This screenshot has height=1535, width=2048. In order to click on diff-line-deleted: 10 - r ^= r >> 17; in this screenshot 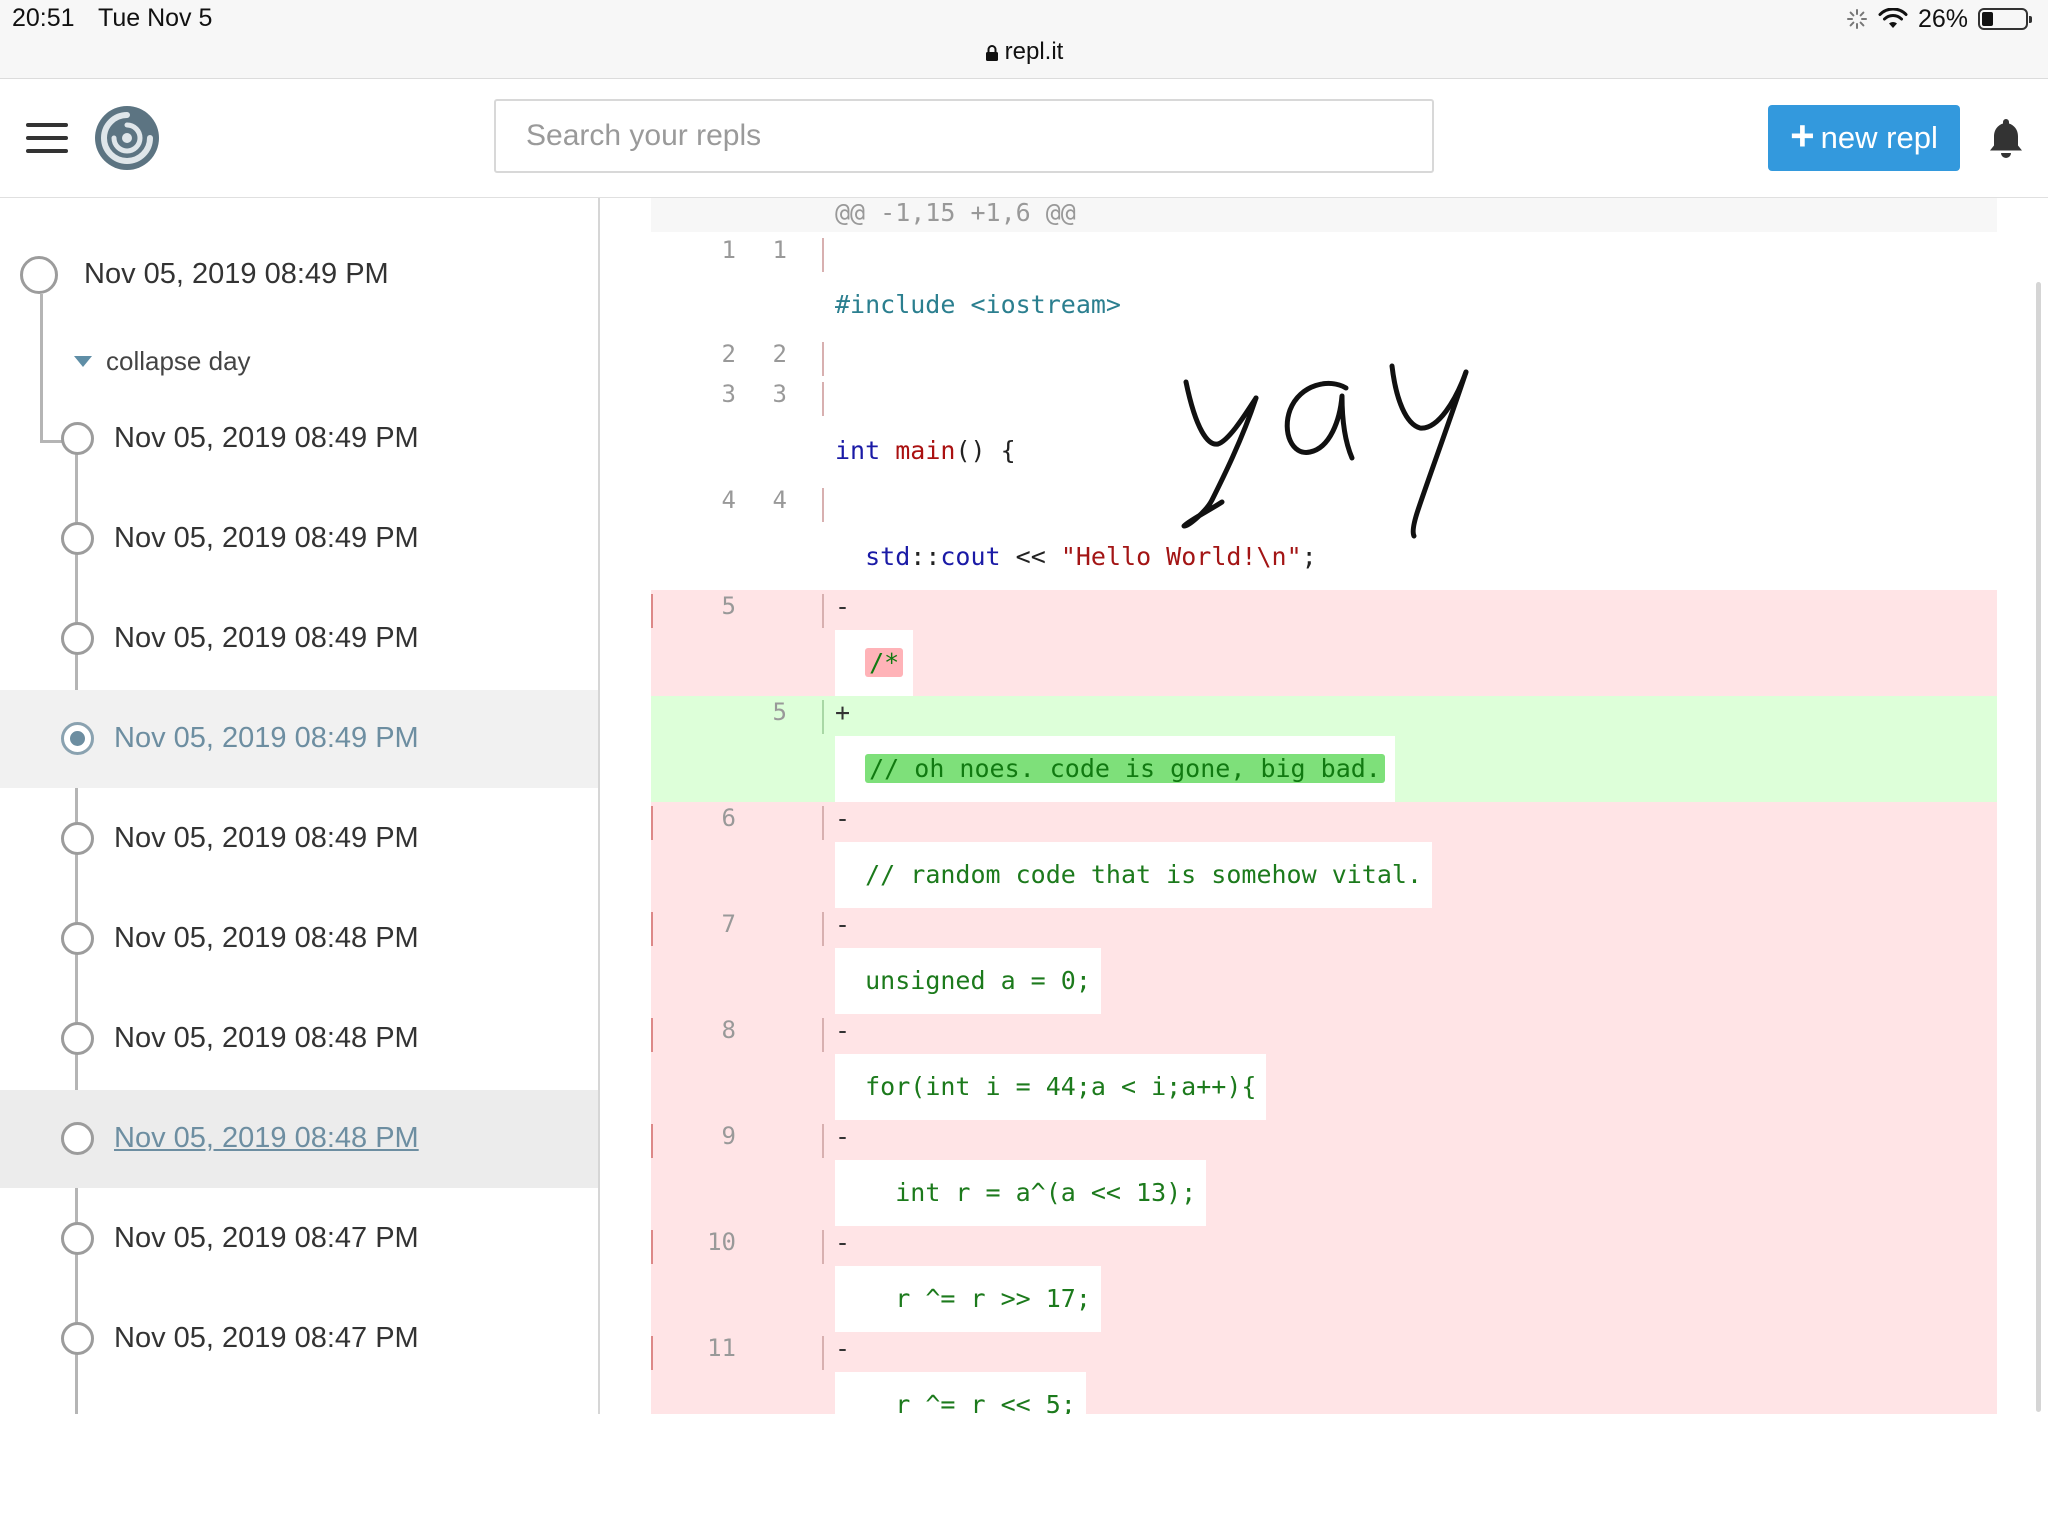, I will do `click(1324, 1279)`.